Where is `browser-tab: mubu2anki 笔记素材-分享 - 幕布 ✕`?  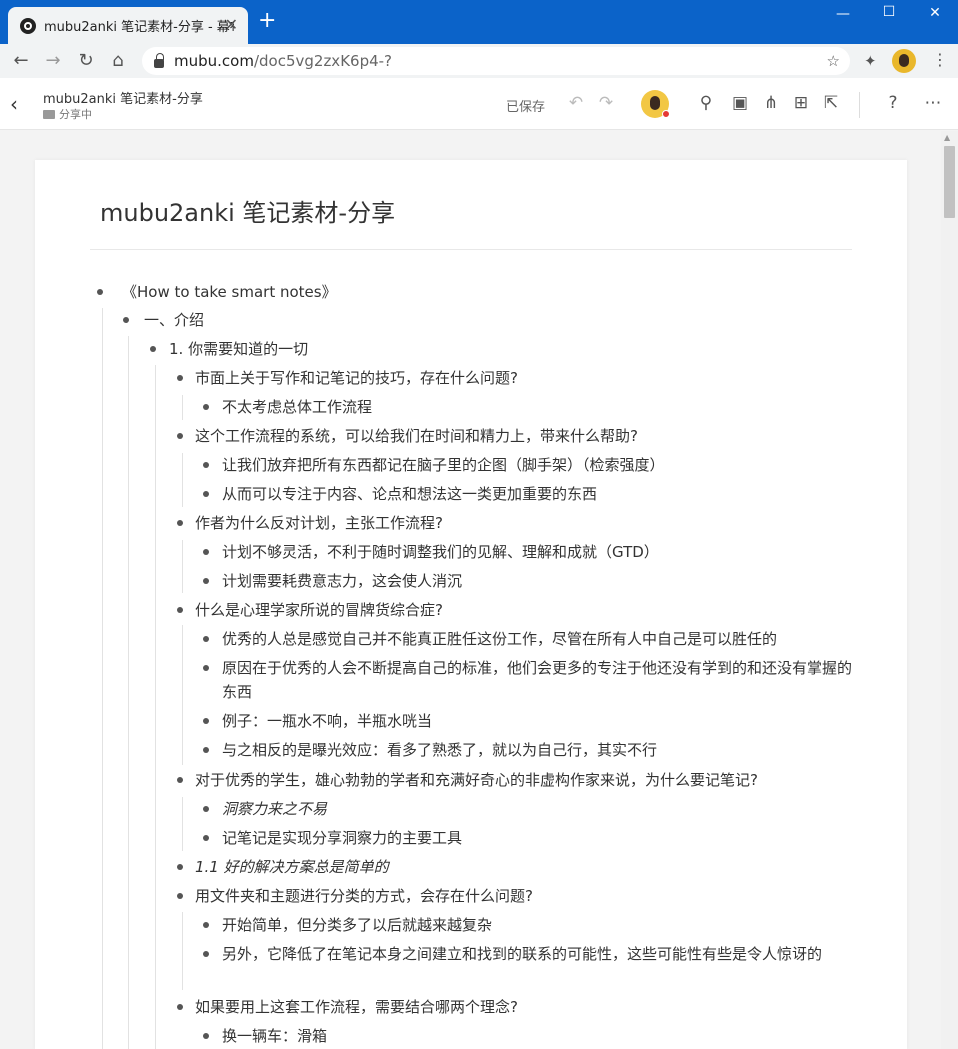
browser-tab: mubu2anki 笔记素材-分享 - 幕布 ✕ is located at coordinates (128, 25).